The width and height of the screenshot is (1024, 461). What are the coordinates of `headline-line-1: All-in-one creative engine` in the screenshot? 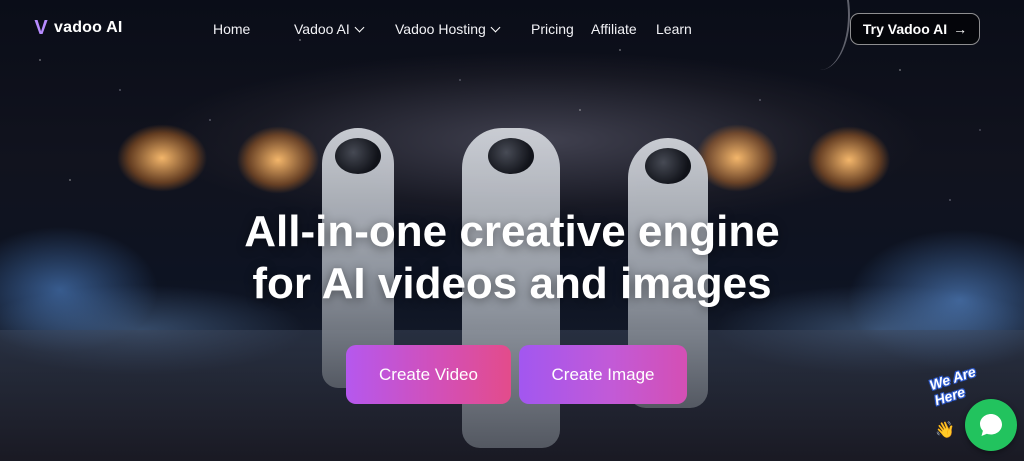 It's located at (512, 231).